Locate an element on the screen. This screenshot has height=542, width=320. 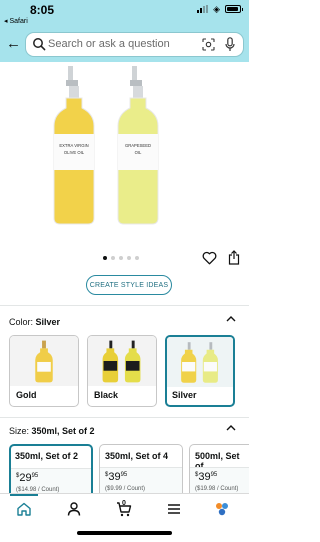
status-time: 8:05 is located at coordinates (42, 10).